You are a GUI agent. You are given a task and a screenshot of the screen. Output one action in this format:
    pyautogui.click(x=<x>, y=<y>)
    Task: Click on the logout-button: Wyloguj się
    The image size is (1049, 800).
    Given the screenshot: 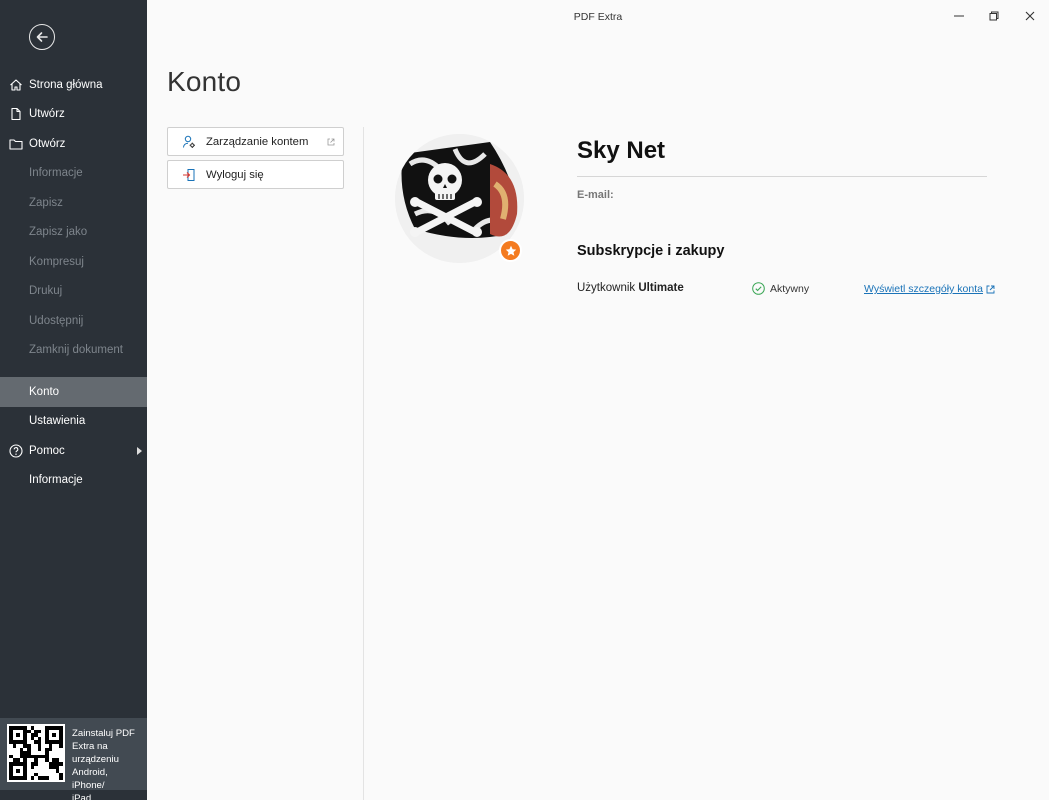 What is the action you would take?
    pyautogui.click(x=255, y=174)
    